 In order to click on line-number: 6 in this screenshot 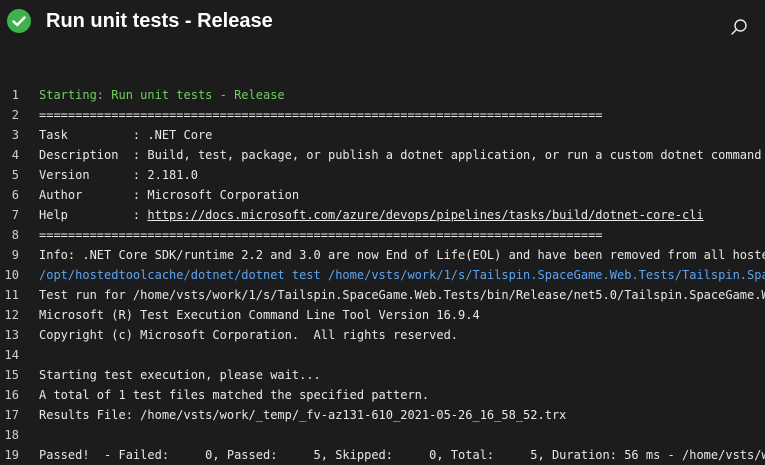, I will do `click(9, 195)`.